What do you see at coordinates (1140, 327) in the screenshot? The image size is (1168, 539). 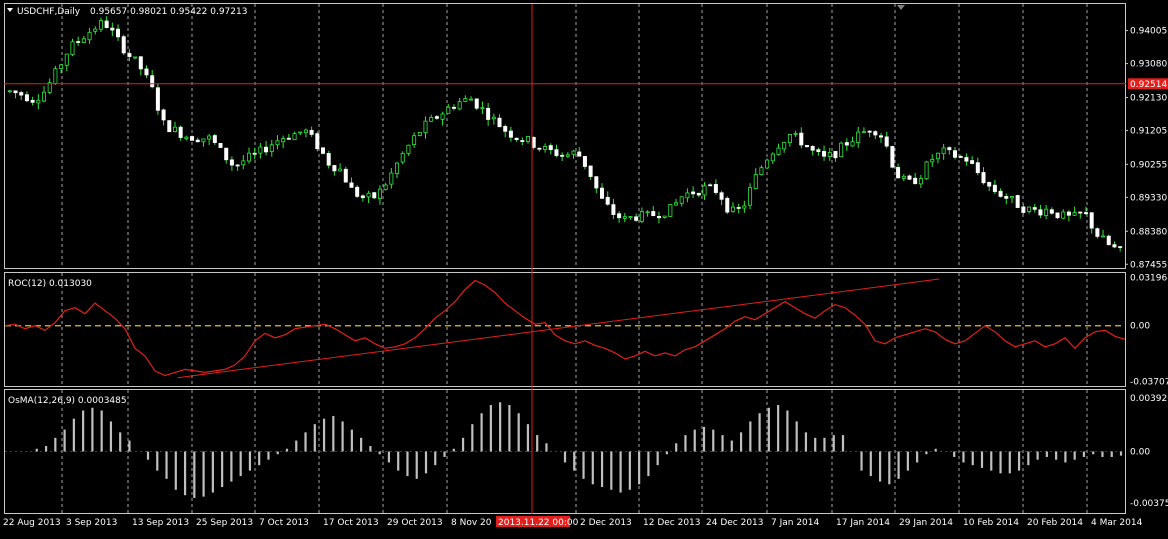 I see `roc-tick-label: 0.00` at bounding box center [1140, 327].